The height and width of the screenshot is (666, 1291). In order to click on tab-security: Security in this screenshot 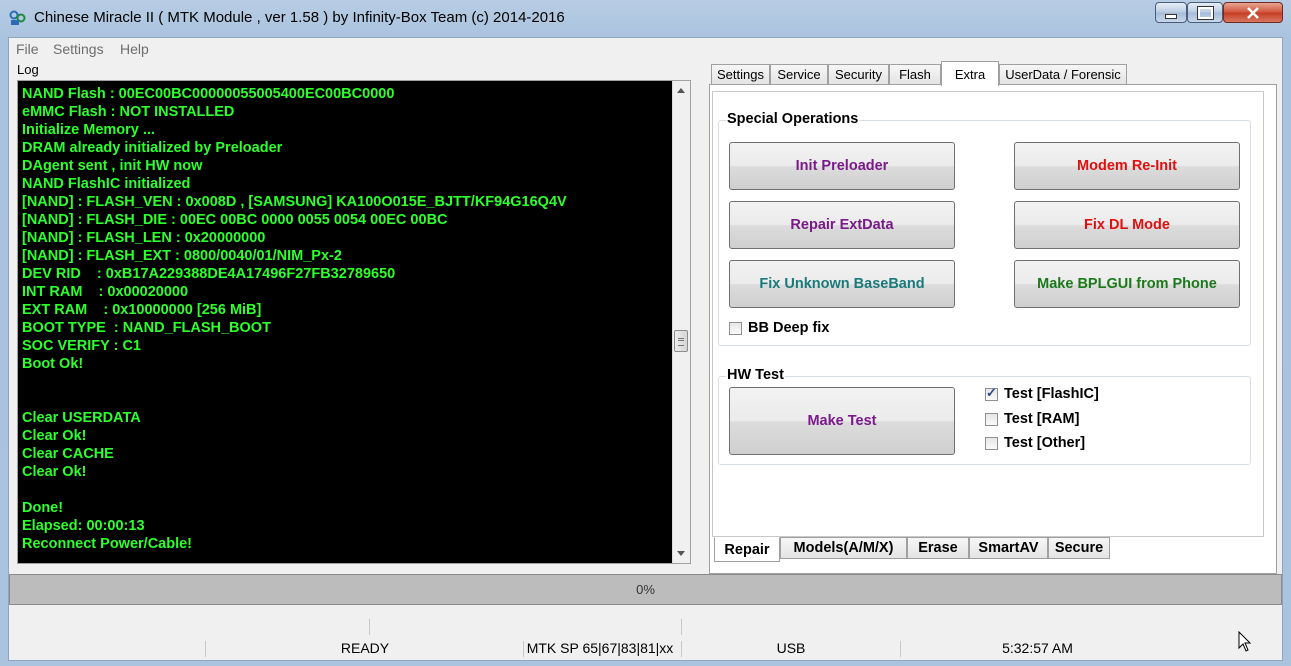, I will do `click(858, 74)`.